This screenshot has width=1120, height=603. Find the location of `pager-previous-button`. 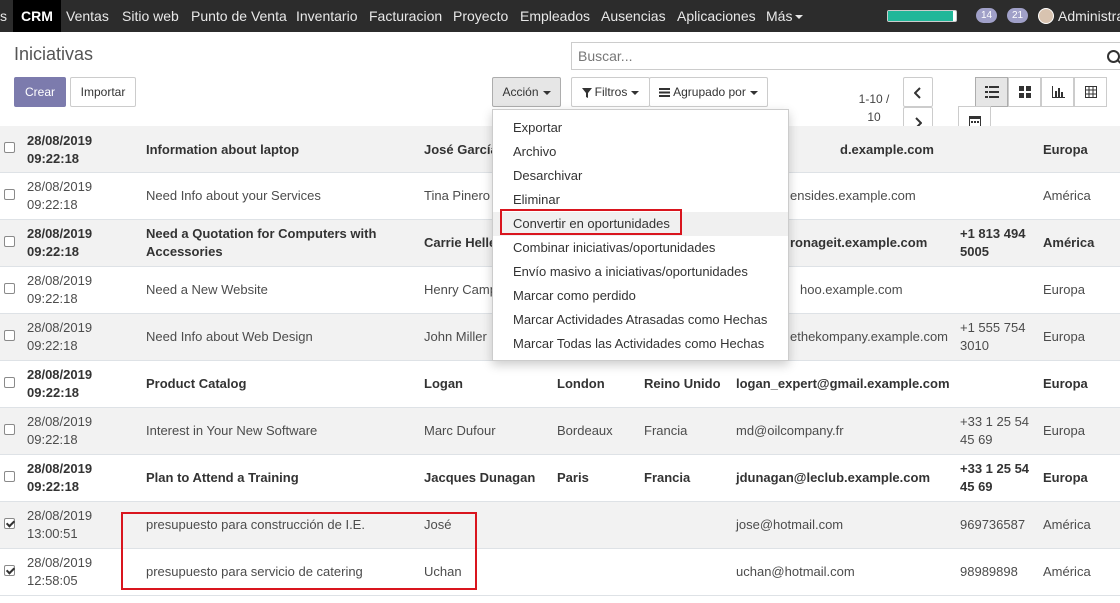

pager-previous-button is located at coordinates (918, 92).